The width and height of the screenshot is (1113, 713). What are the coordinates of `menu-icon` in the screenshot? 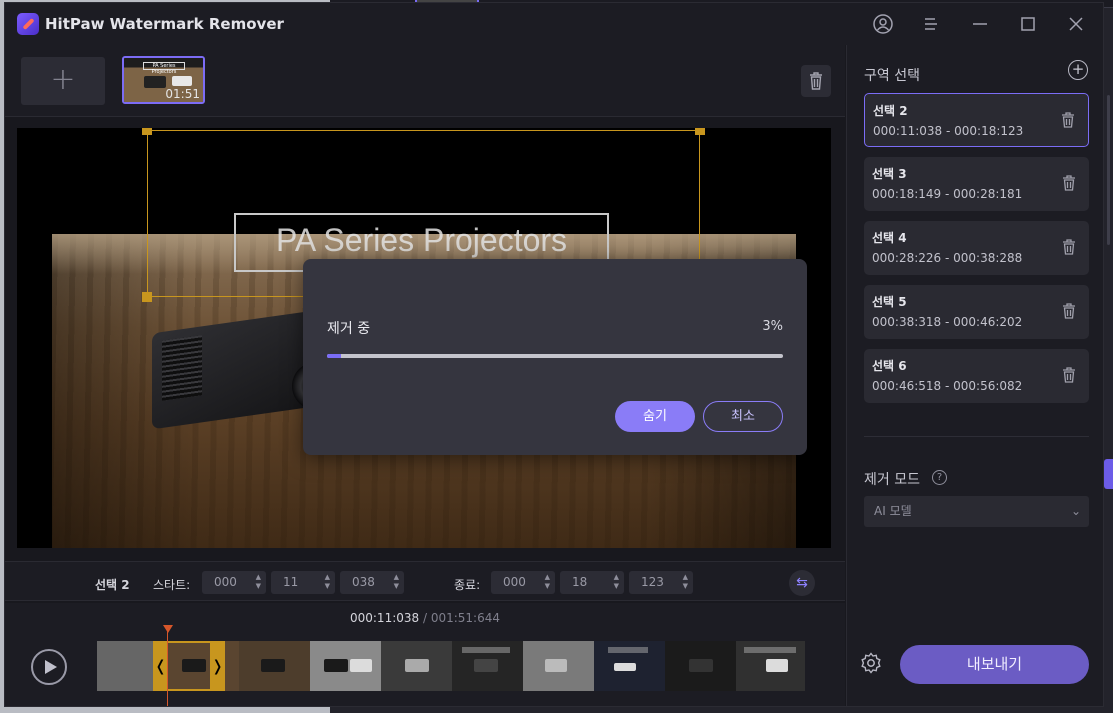 It's located at (931, 24).